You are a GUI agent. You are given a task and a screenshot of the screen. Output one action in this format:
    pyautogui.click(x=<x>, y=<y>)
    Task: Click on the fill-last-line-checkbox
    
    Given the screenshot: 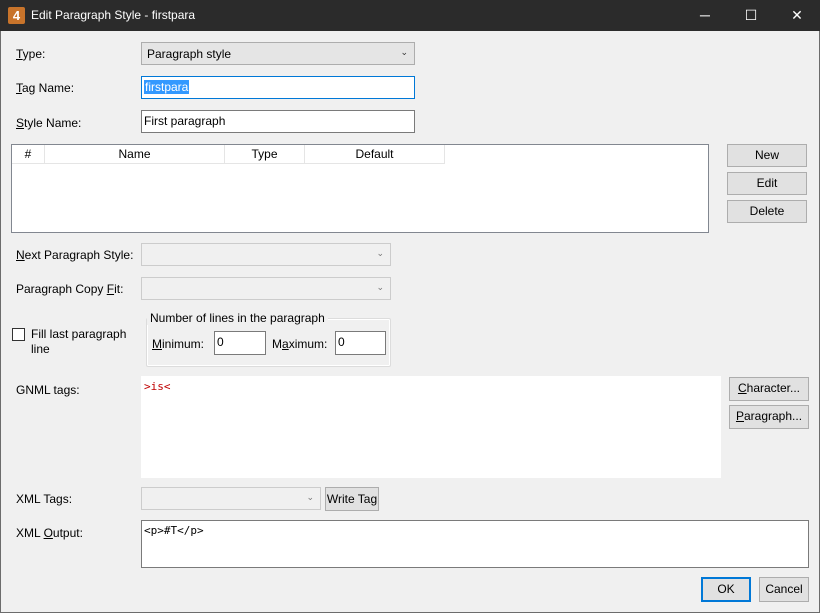 What is the action you would take?
    pyautogui.click(x=18, y=334)
    